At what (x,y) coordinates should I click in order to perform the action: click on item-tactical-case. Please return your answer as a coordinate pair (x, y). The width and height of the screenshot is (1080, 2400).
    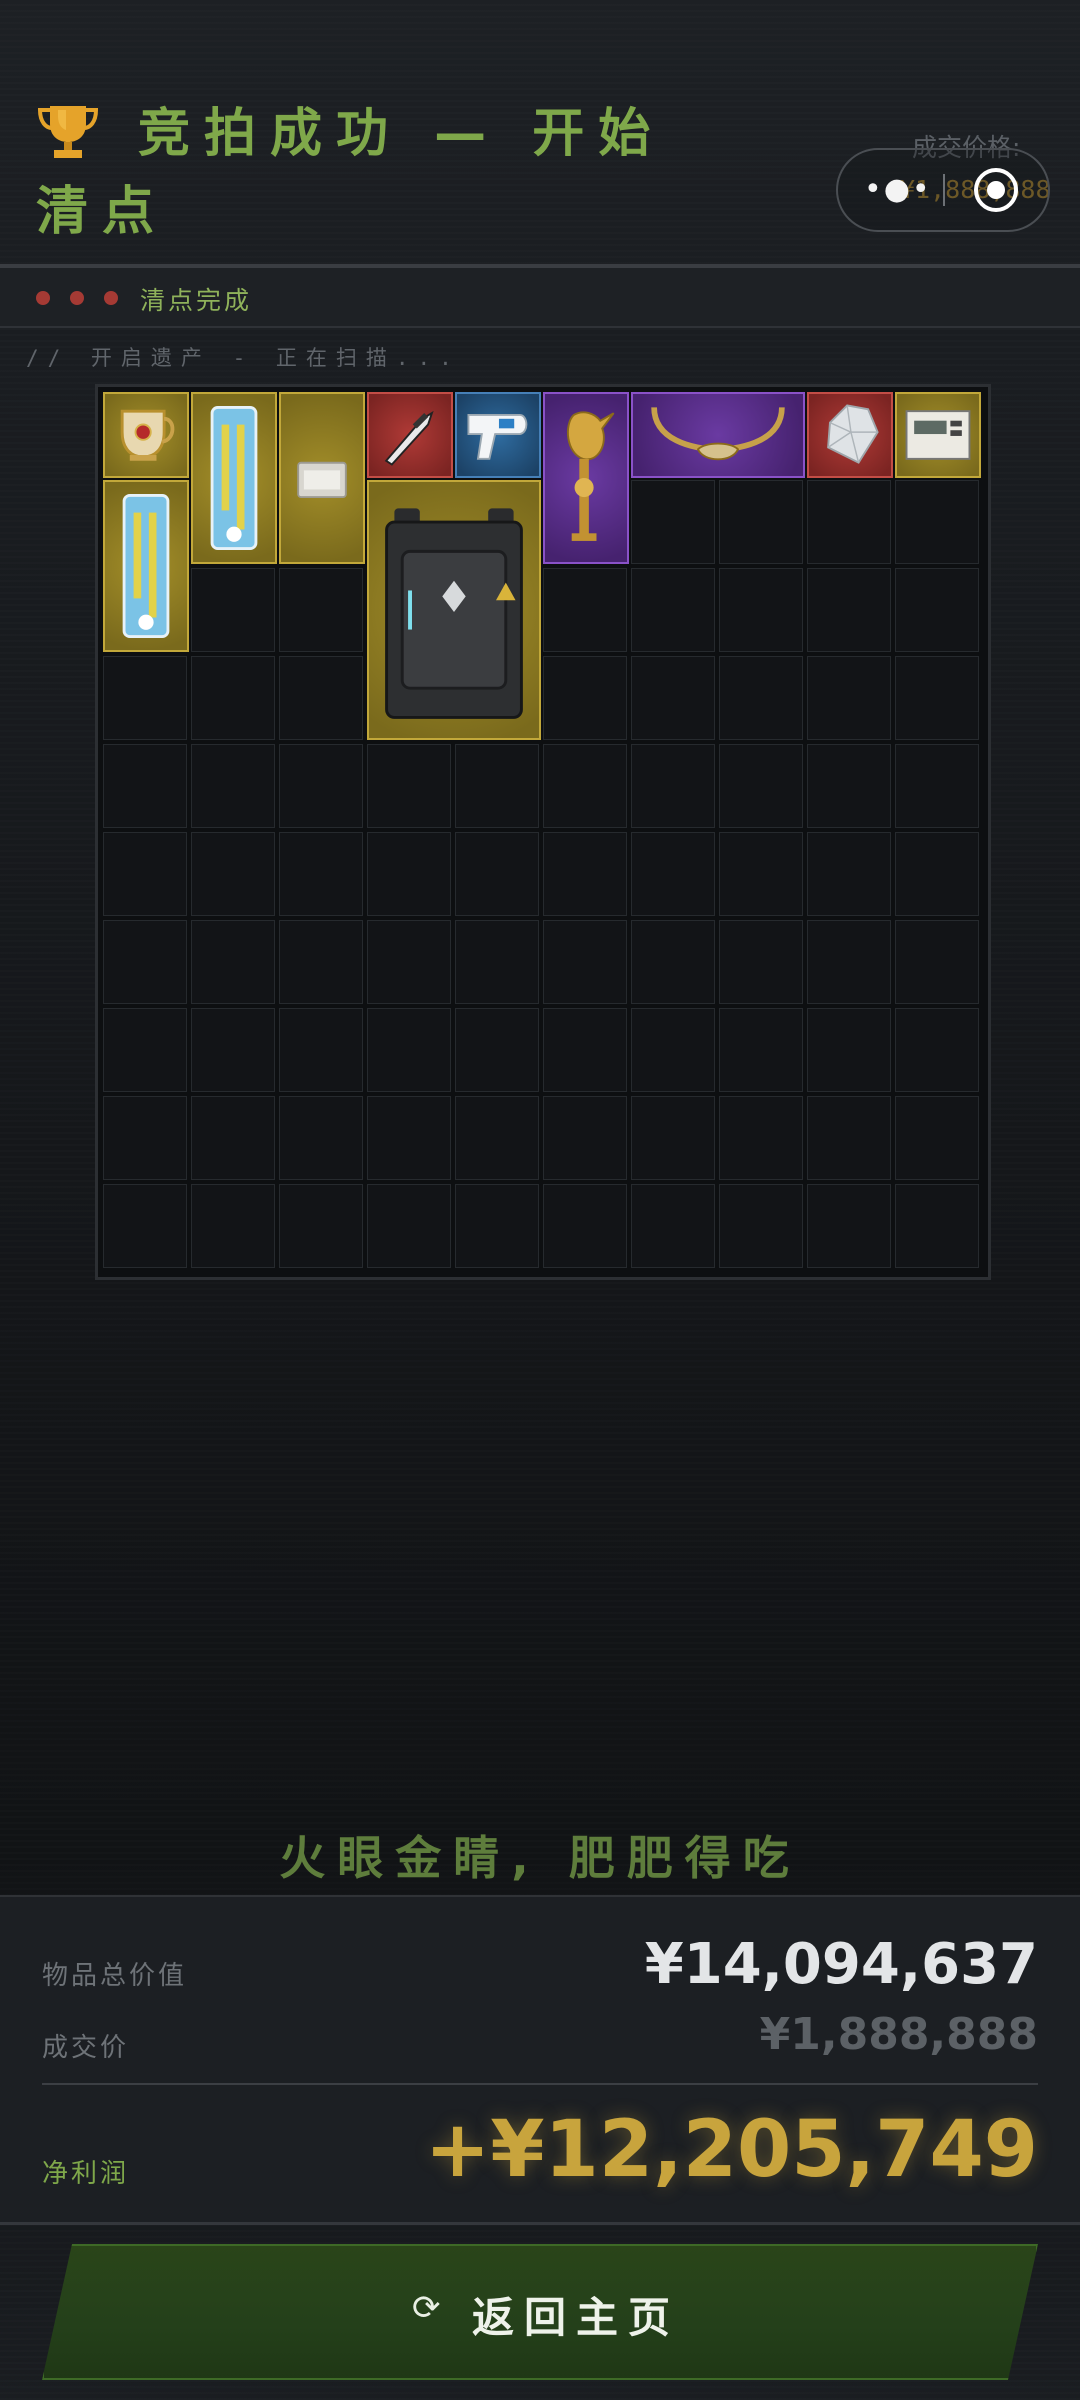
    Looking at the image, I should click on (454, 610).